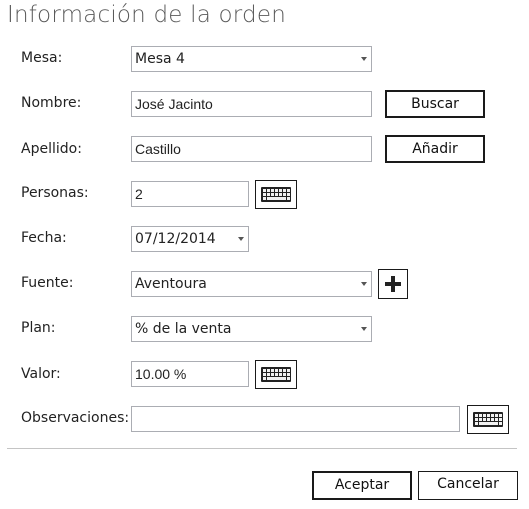 This screenshot has width=529, height=509. I want to click on fecha-datepicker: 07/12/2014, so click(190, 239).